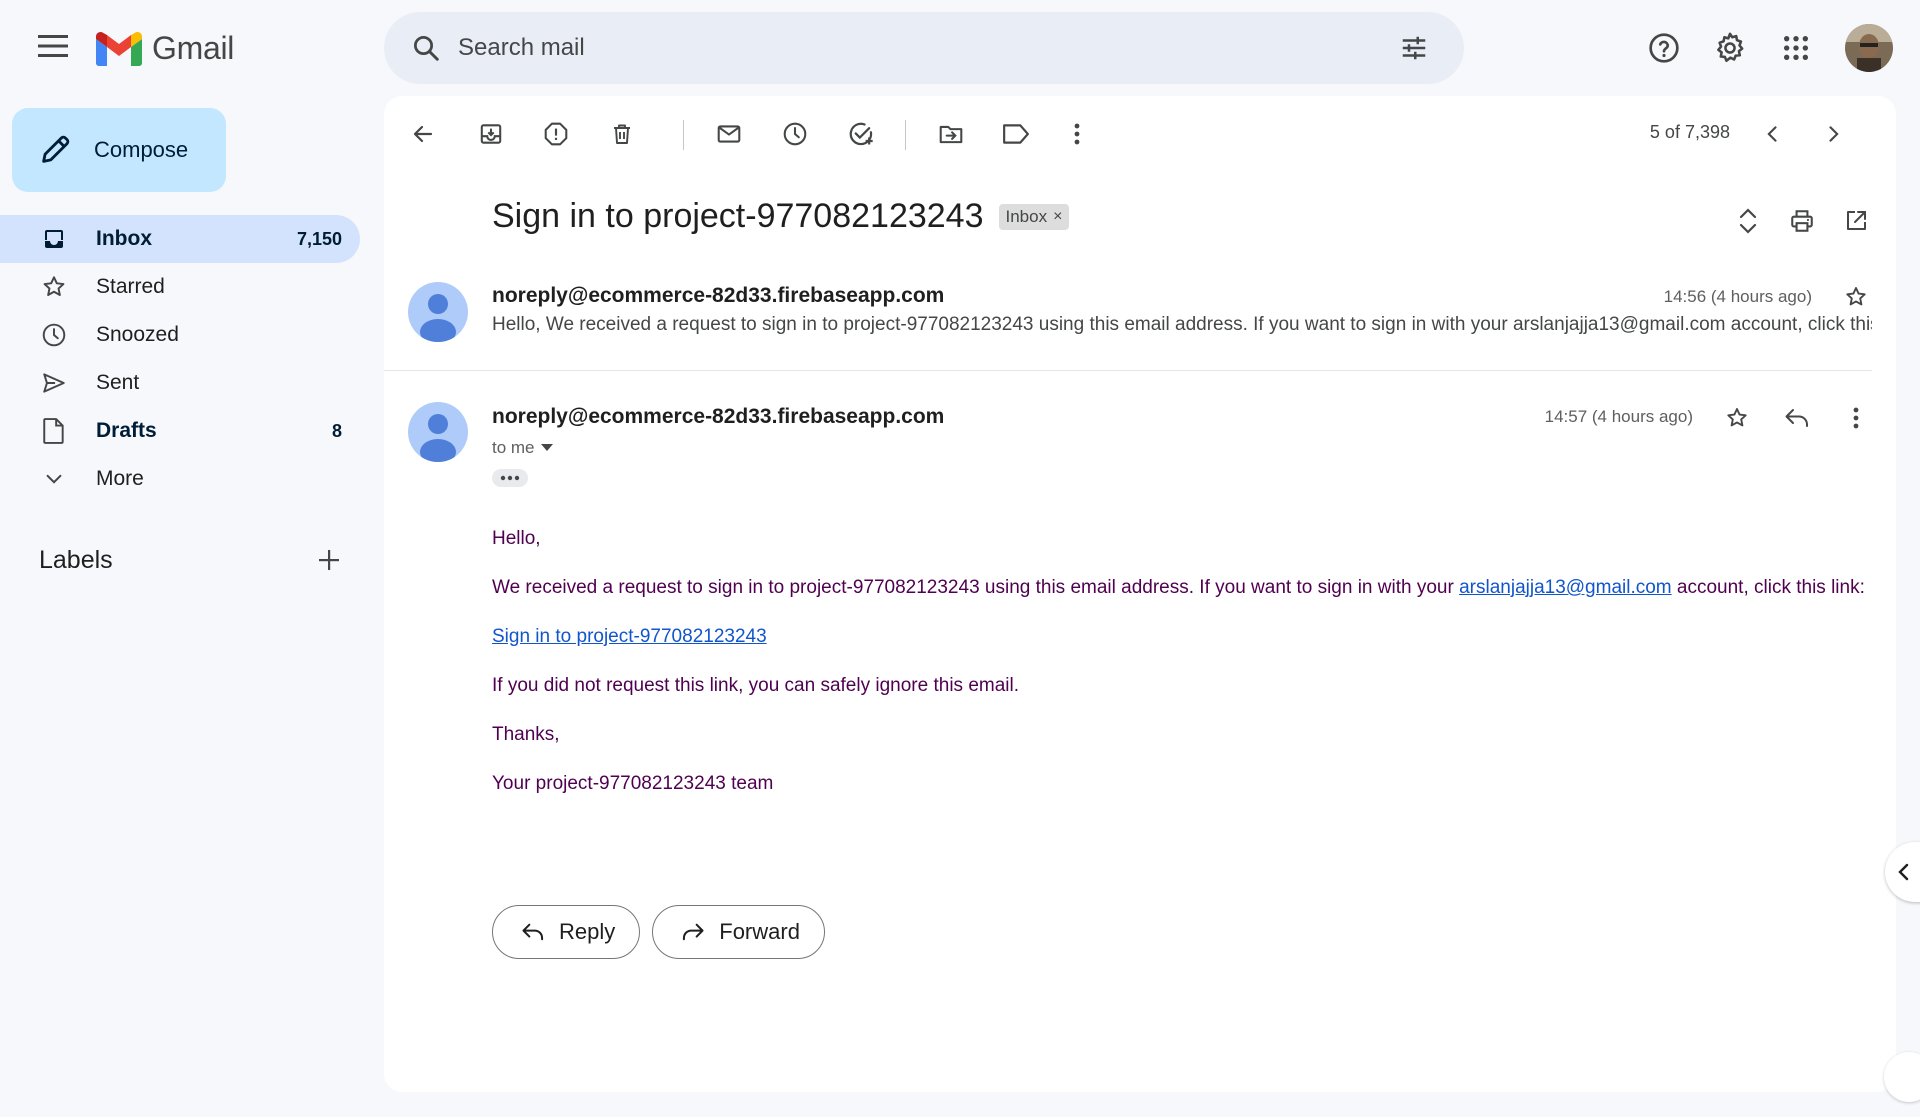 The width and height of the screenshot is (1920, 1117). What do you see at coordinates (1856, 221) in the screenshot?
I see `open-new-window-icon` at bounding box center [1856, 221].